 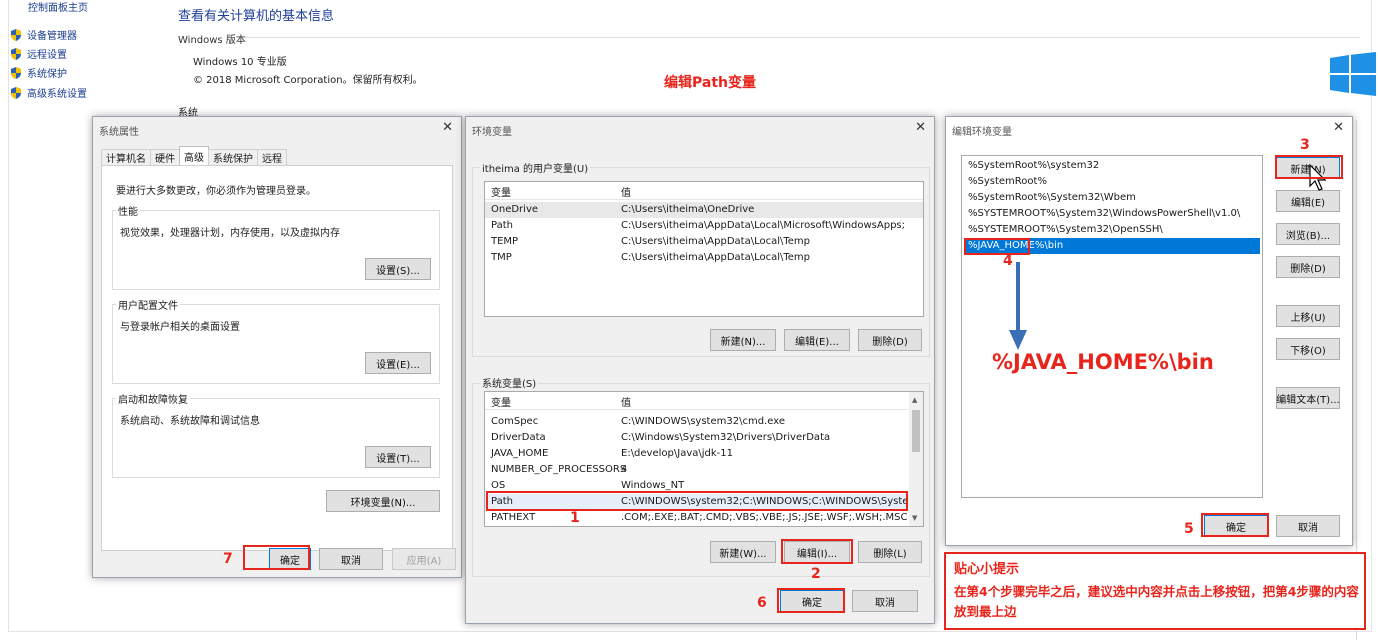 I want to click on var-value: C:\WINDOWS\system32\cmd.exe, so click(x=703, y=421).